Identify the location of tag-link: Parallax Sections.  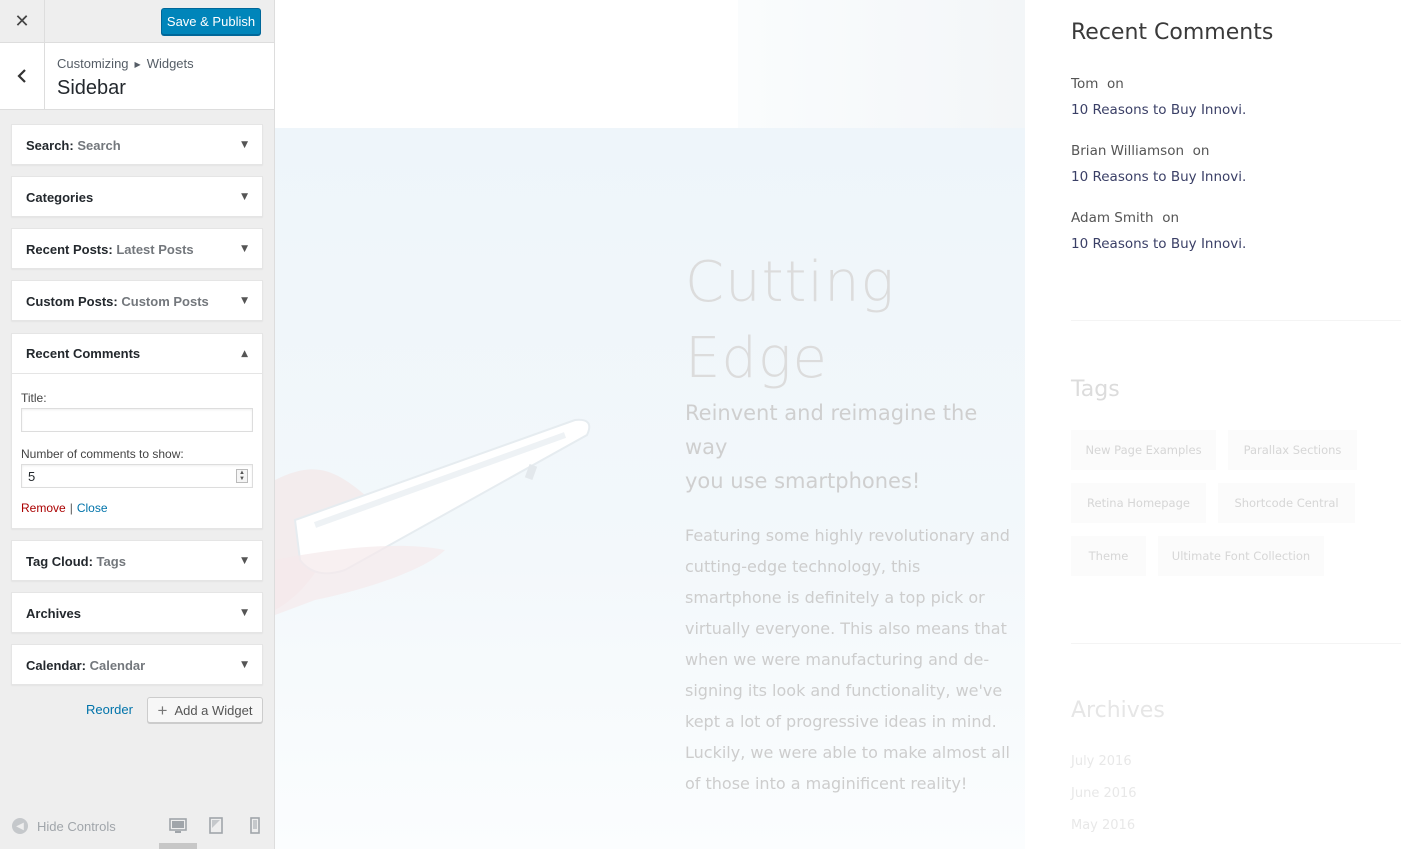
(1292, 450).